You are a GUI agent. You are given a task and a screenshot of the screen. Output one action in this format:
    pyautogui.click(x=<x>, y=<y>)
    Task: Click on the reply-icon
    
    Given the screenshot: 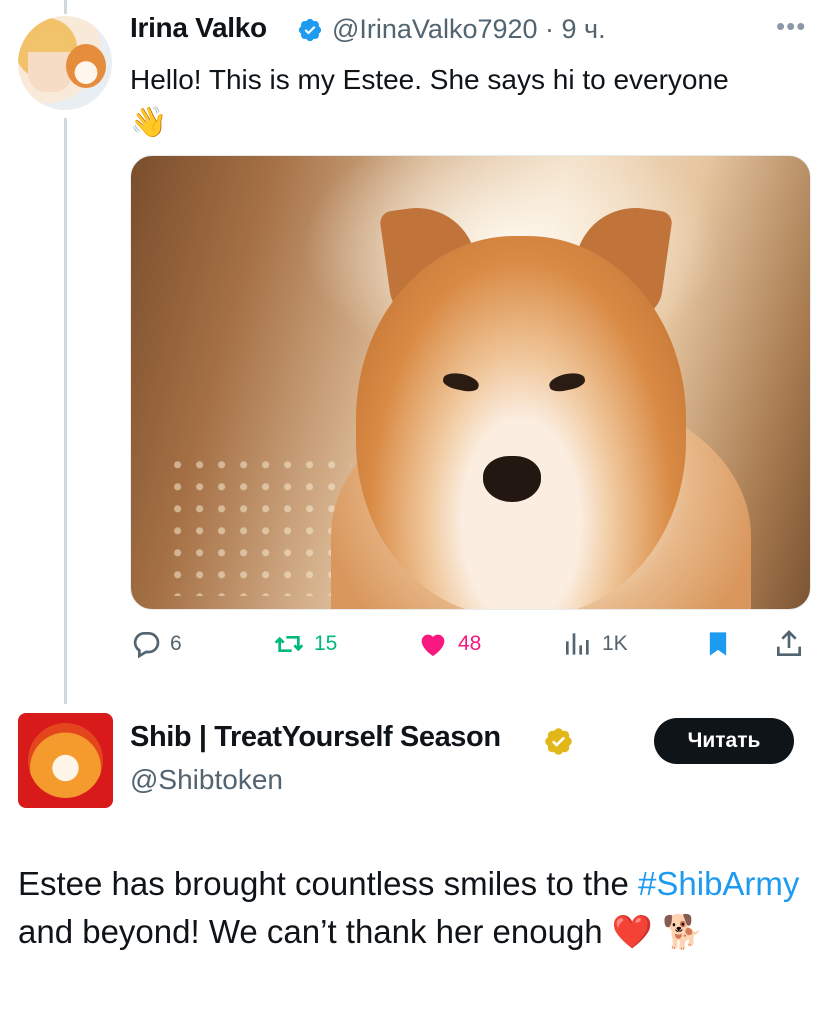 What is the action you would take?
    pyautogui.click(x=146, y=645)
    